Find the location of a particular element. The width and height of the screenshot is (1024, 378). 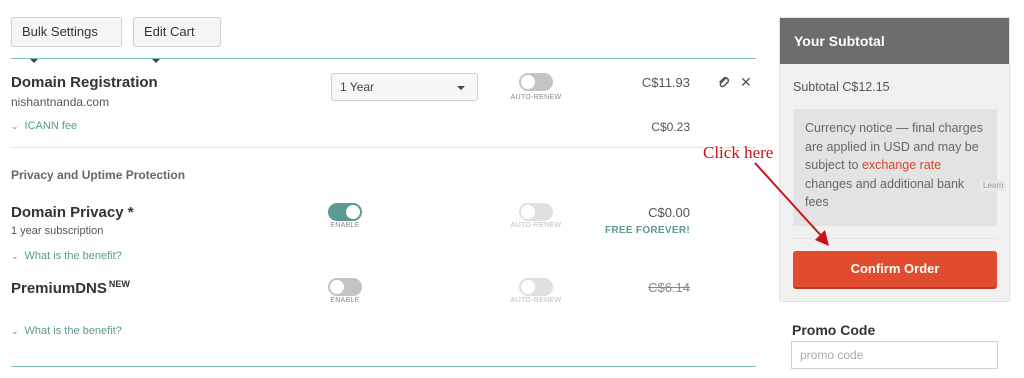

edit-cart-dropdown: Edit Cart is located at coordinates (177, 40).